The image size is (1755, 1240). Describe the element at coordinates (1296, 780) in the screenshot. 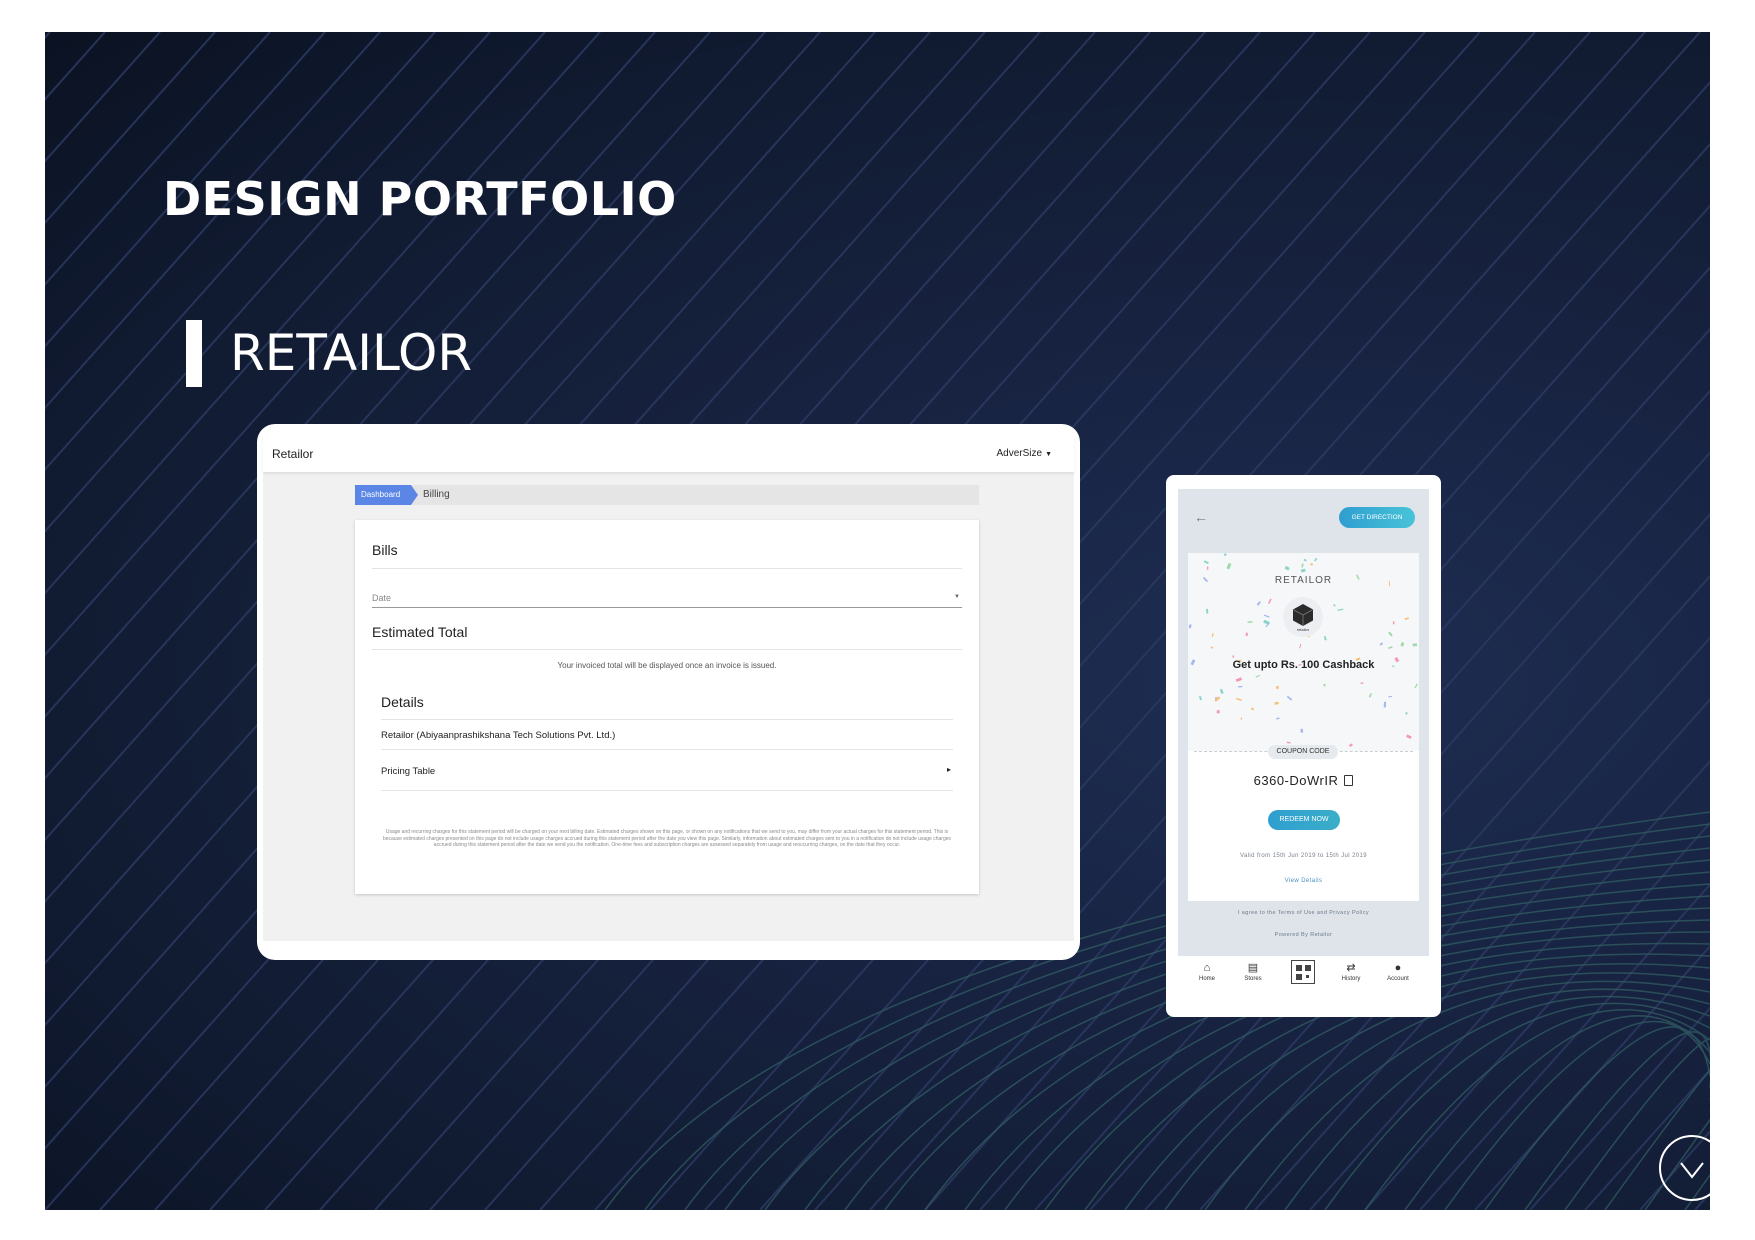

I see `coupon-code-value: 6360-DoWrIR` at that location.